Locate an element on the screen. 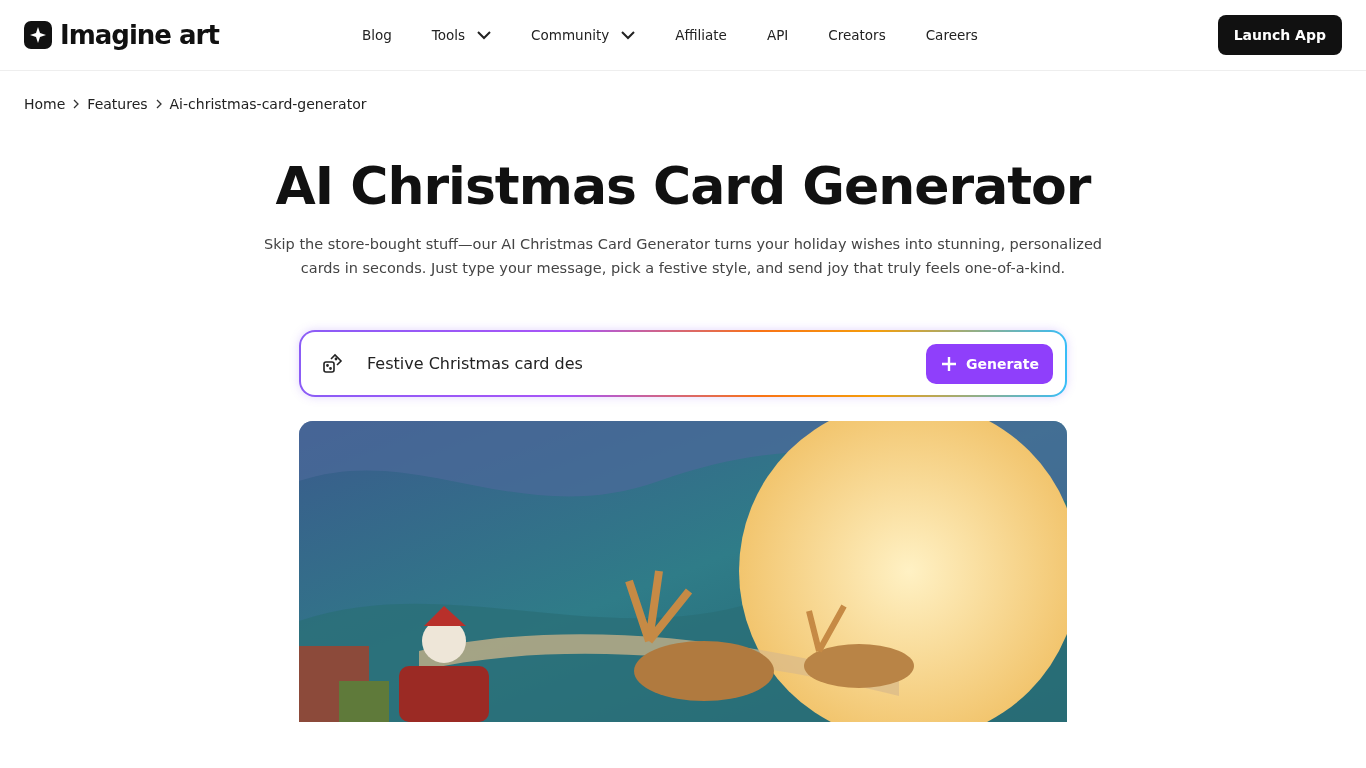 The height and width of the screenshot is (768, 1366). prompt-field: Festive Christmas card des Generate is located at coordinates (683, 363).